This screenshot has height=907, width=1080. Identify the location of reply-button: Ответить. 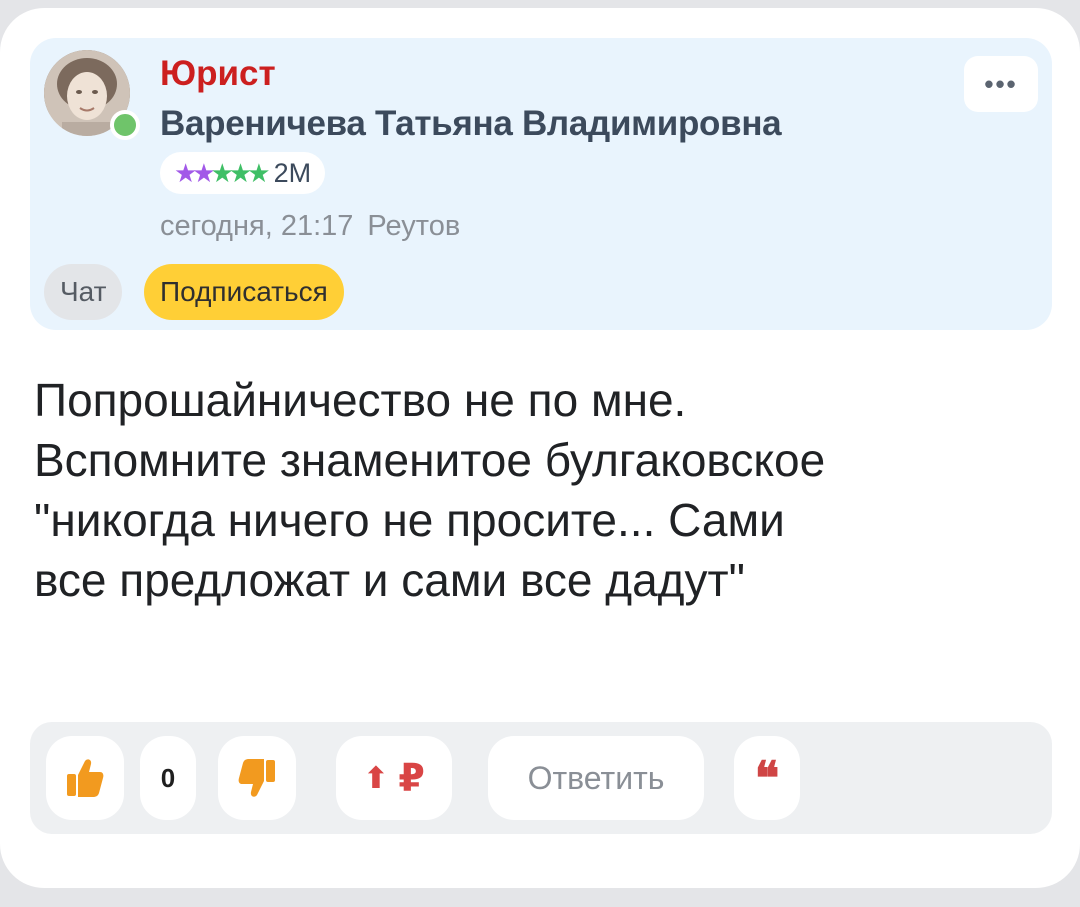
(596, 778).